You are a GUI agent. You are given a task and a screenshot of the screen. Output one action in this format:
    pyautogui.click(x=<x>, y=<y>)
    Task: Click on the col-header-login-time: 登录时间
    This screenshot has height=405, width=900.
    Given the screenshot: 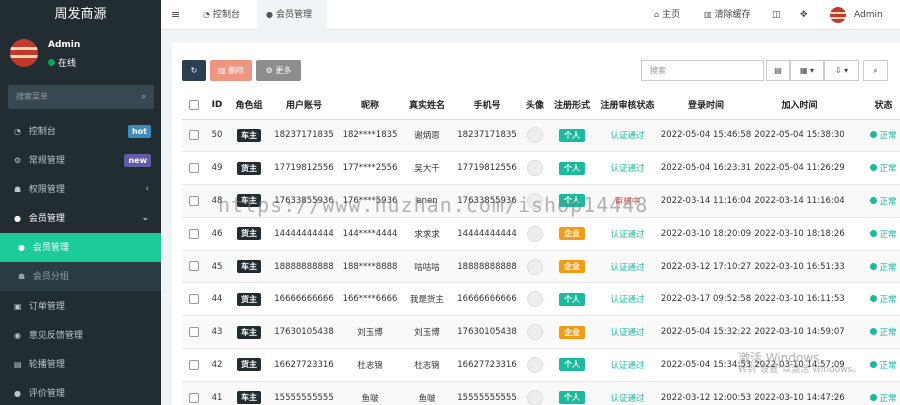 What is the action you would take?
    pyautogui.click(x=706, y=105)
    